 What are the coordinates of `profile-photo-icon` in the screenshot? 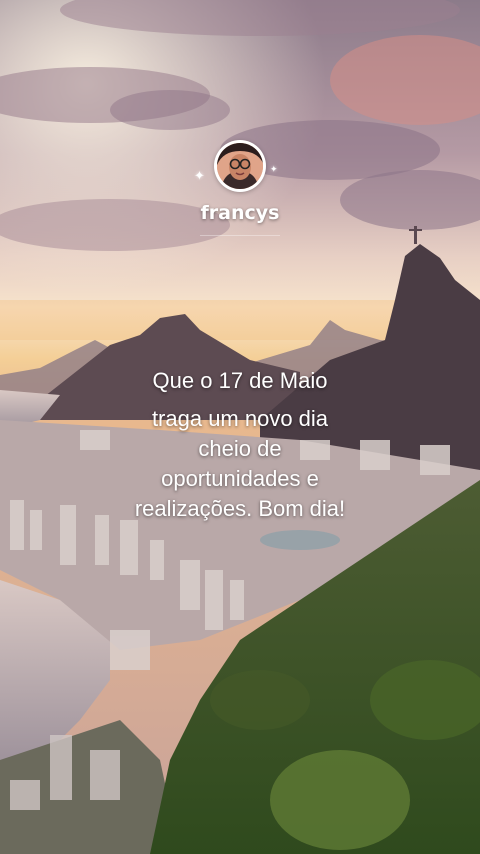 It's located at (240, 166).